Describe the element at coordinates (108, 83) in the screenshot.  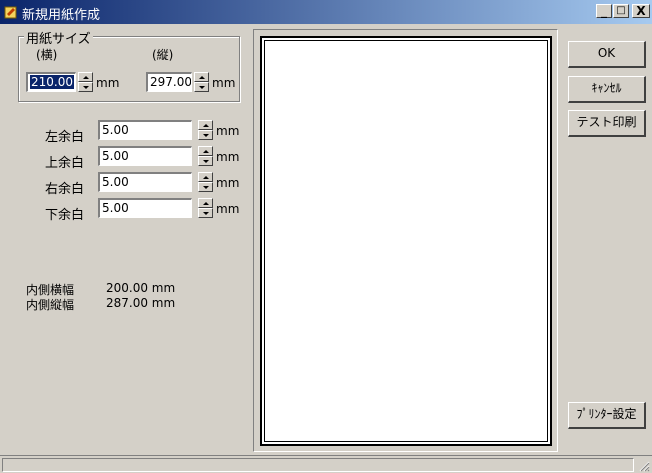
I see `paper-width-unit: mm` at that location.